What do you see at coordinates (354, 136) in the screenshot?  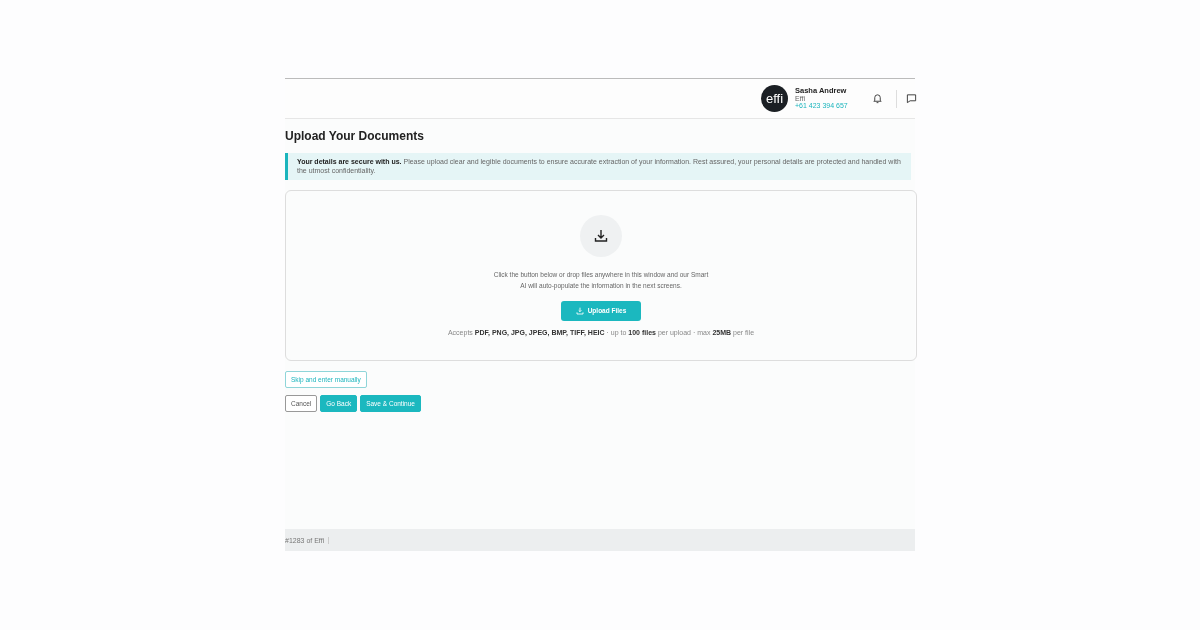 I see `page-title: Upload Your Documents` at bounding box center [354, 136].